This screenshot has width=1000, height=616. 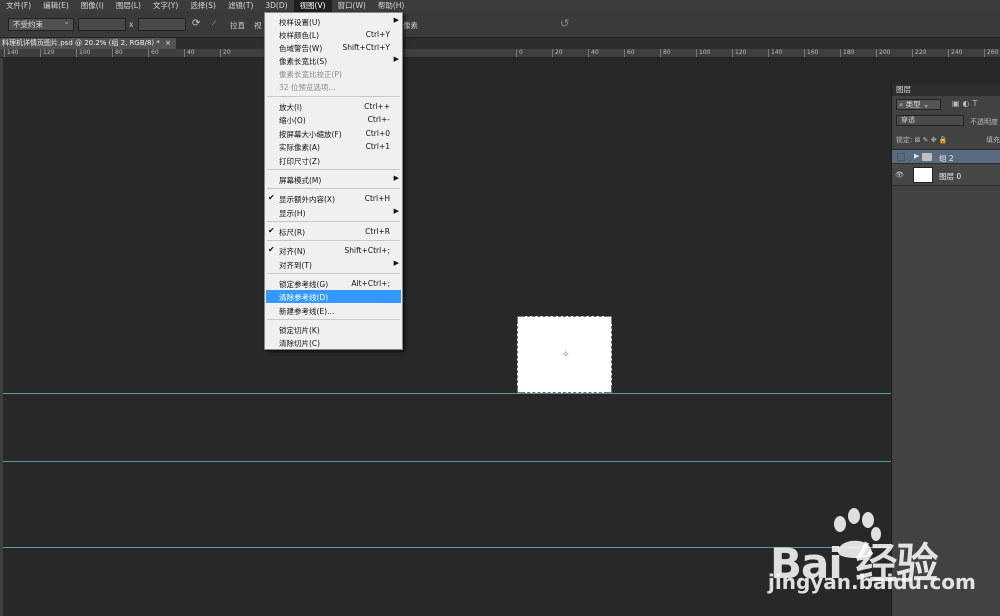 I want to click on opacity-label: 不透明度, so click(x=984, y=122).